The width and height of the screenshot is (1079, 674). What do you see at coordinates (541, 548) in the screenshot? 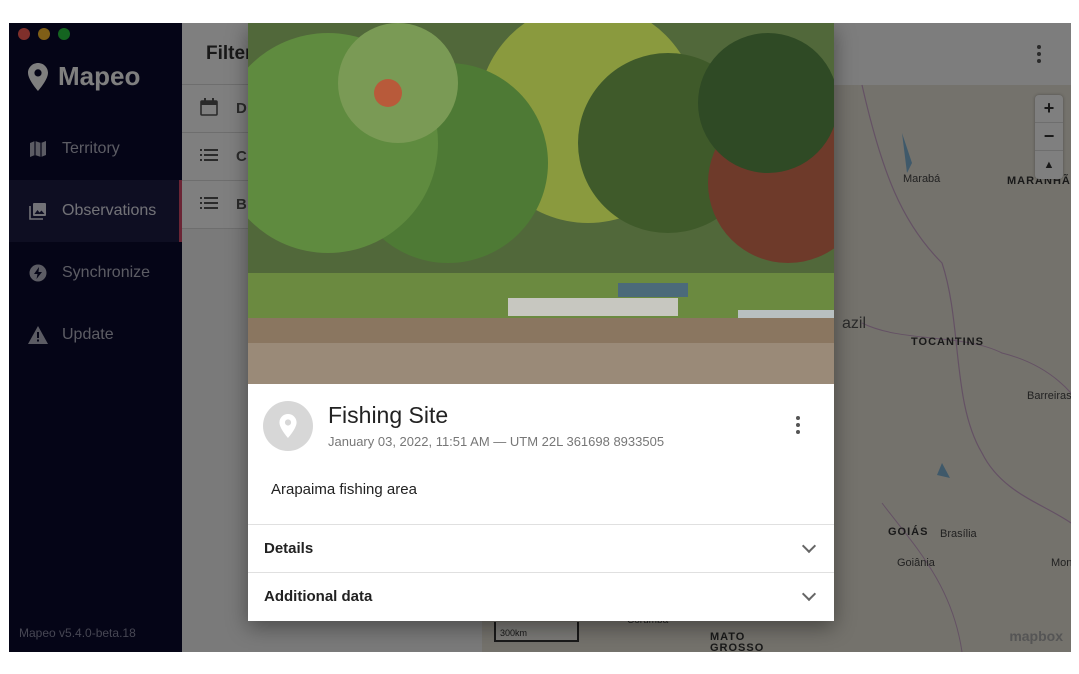
I see `details-section-toggle: Details` at bounding box center [541, 548].